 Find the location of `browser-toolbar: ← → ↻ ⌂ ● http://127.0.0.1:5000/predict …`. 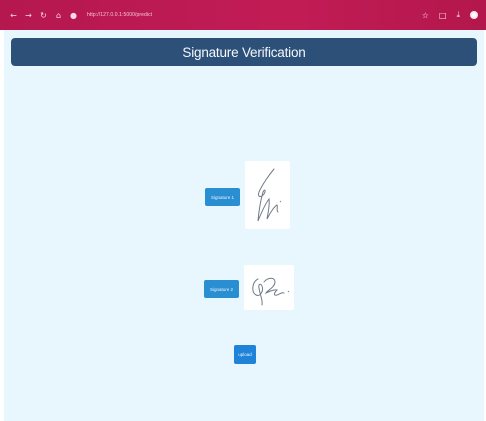

browser-toolbar: ← → ↻ ⌂ ● http://127.0.0.1:5000/predict … is located at coordinates (243, 15).